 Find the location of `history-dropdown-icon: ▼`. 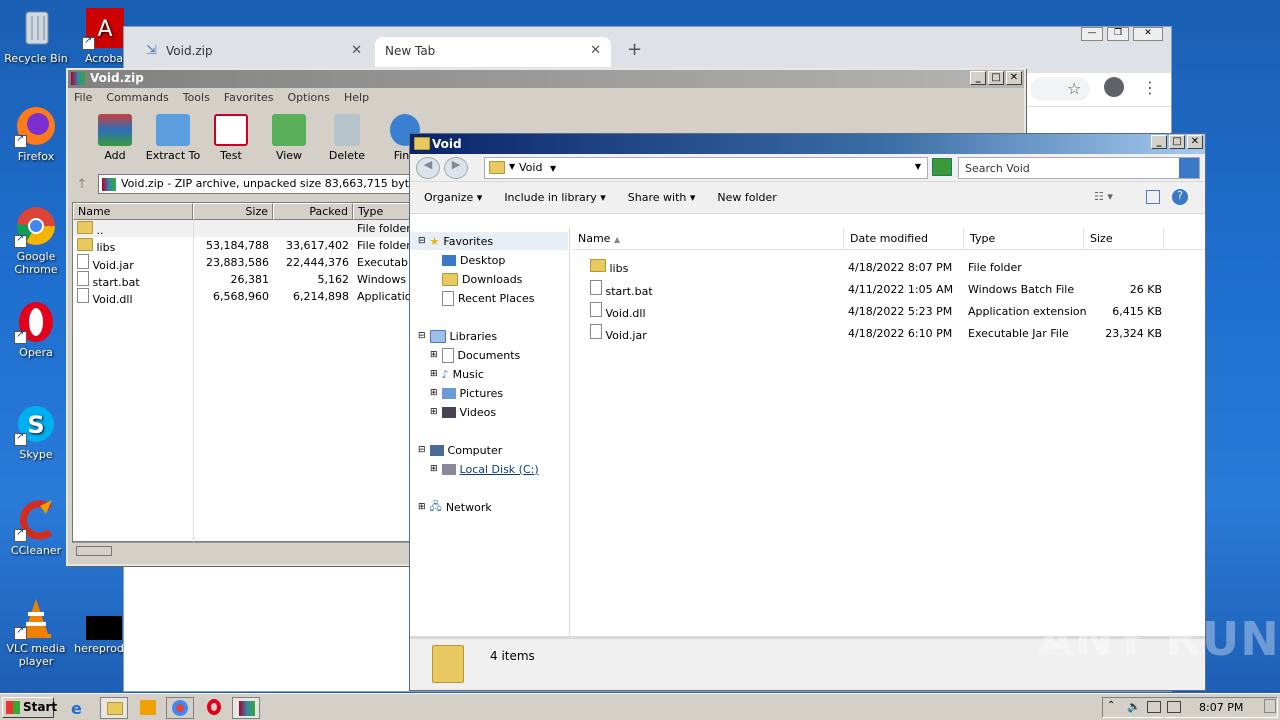

history-dropdown-icon: ▼ is located at coordinates (918, 166).